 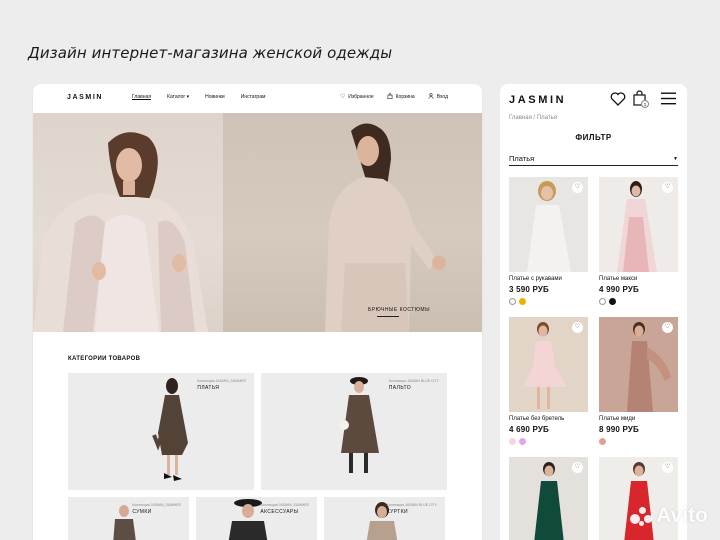 I want to click on cart-link: Корзина, so click(x=401, y=97).